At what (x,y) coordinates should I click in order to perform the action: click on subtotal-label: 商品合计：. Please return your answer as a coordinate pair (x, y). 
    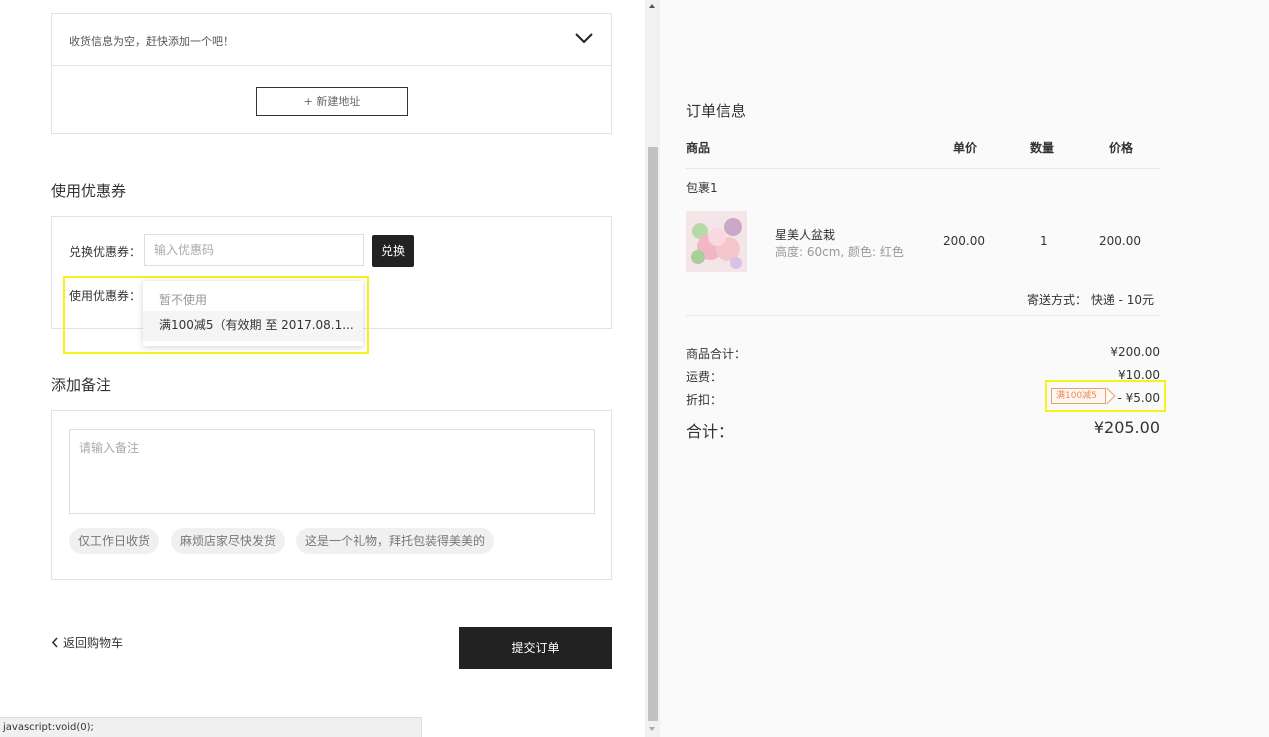
    Looking at the image, I should click on (716, 354).